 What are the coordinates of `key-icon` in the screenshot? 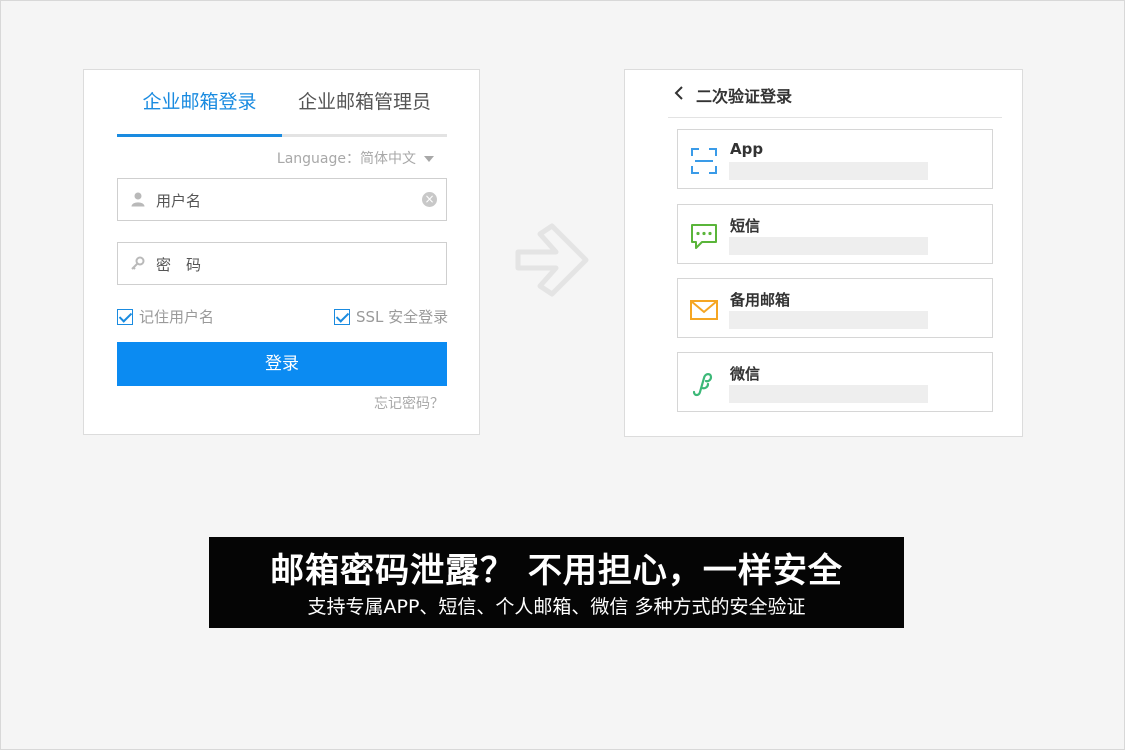 It's located at (138, 263).